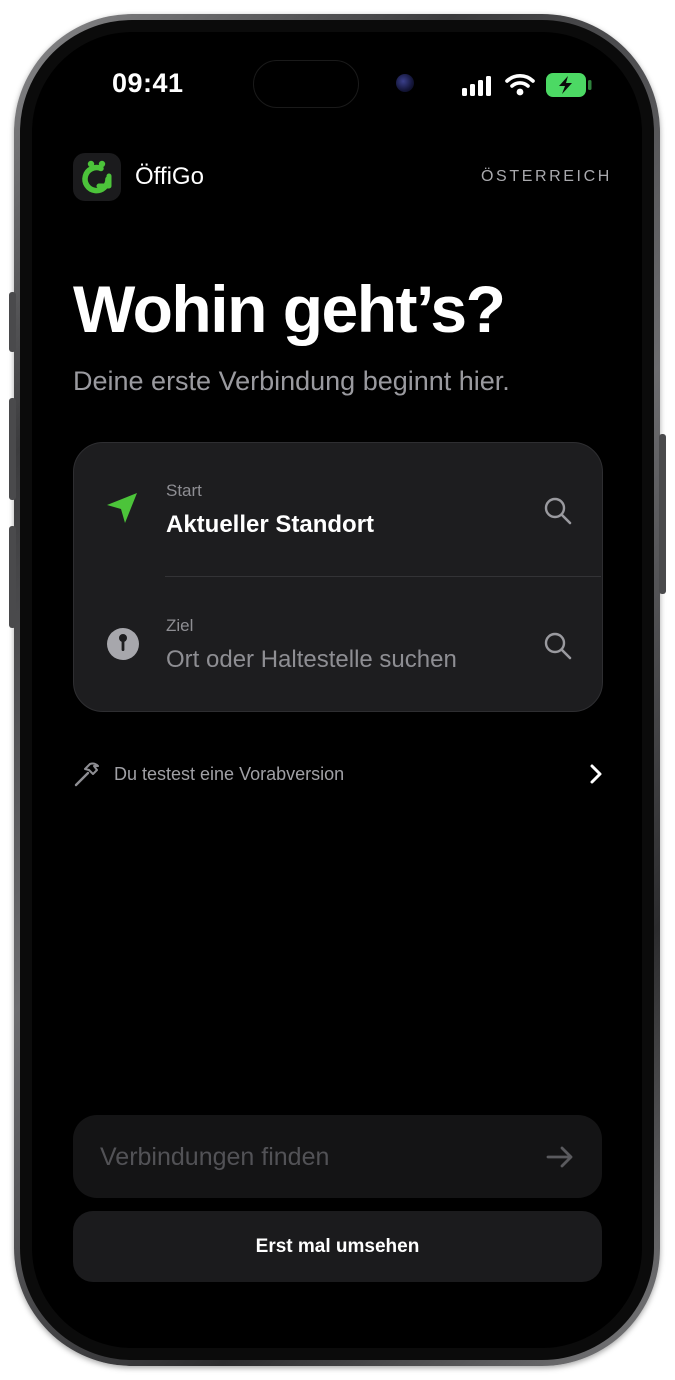  I want to click on action-button, so click(12, 322).